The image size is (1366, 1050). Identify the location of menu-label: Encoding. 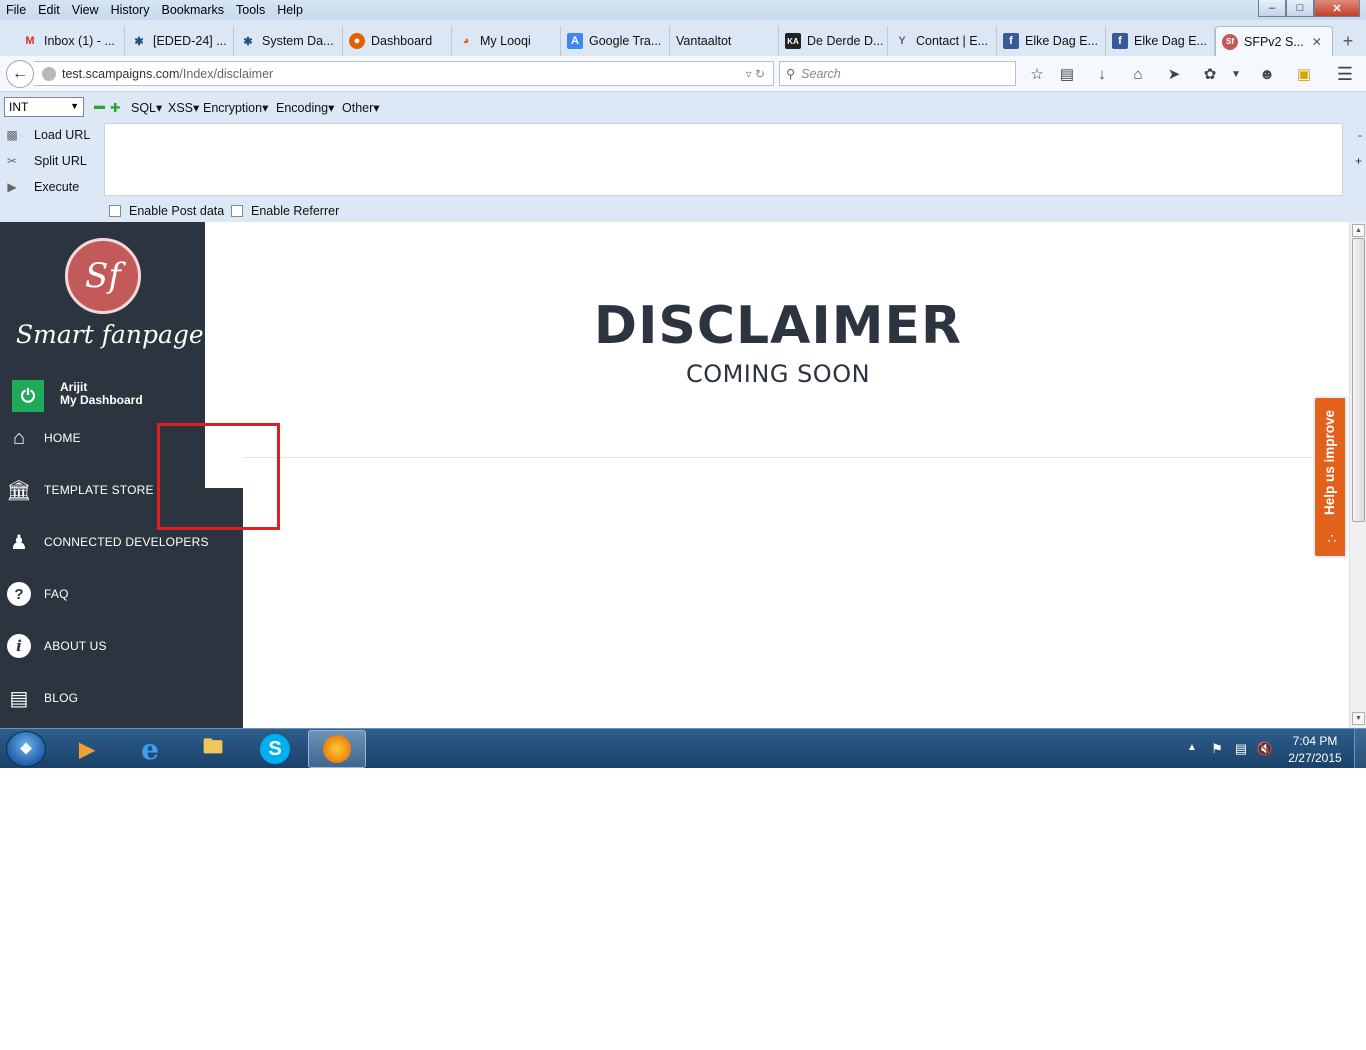
(302, 108).